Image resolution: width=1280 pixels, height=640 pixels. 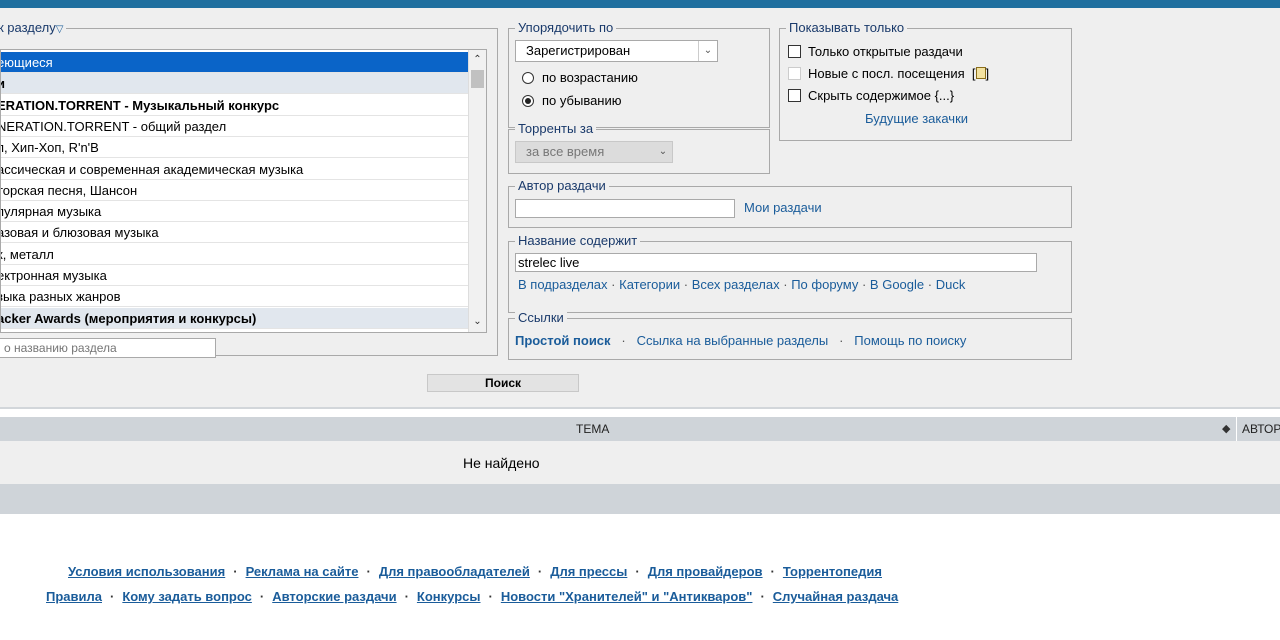 What do you see at coordinates (582, 100) in the screenshot?
I see `sort-desc-label: по убыванию` at bounding box center [582, 100].